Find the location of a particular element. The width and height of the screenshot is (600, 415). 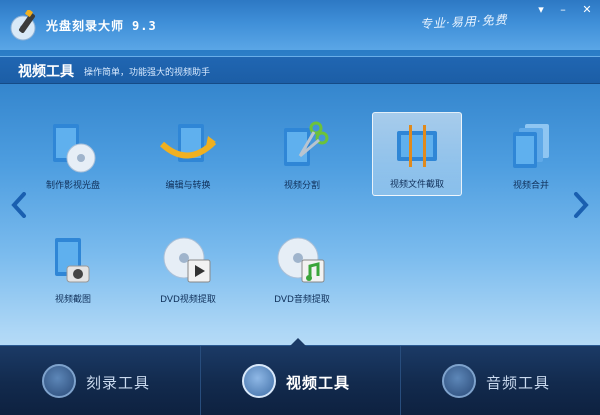

minimize-button: – is located at coordinates (563, 9).